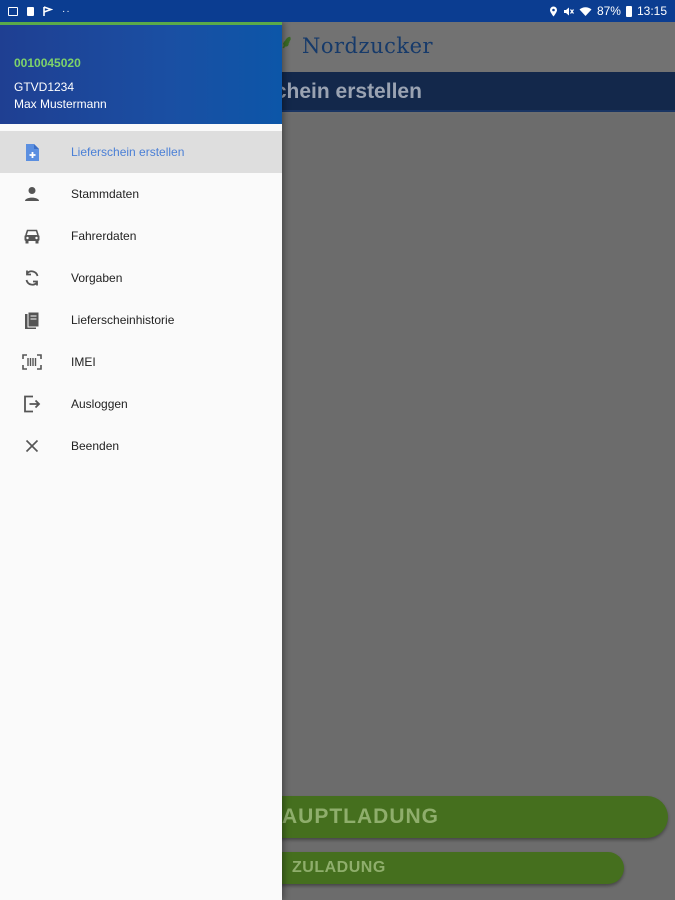 This screenshot has width=675, height=900. I want to click on menu-item-label: Ausloggen, so click(99, 404).